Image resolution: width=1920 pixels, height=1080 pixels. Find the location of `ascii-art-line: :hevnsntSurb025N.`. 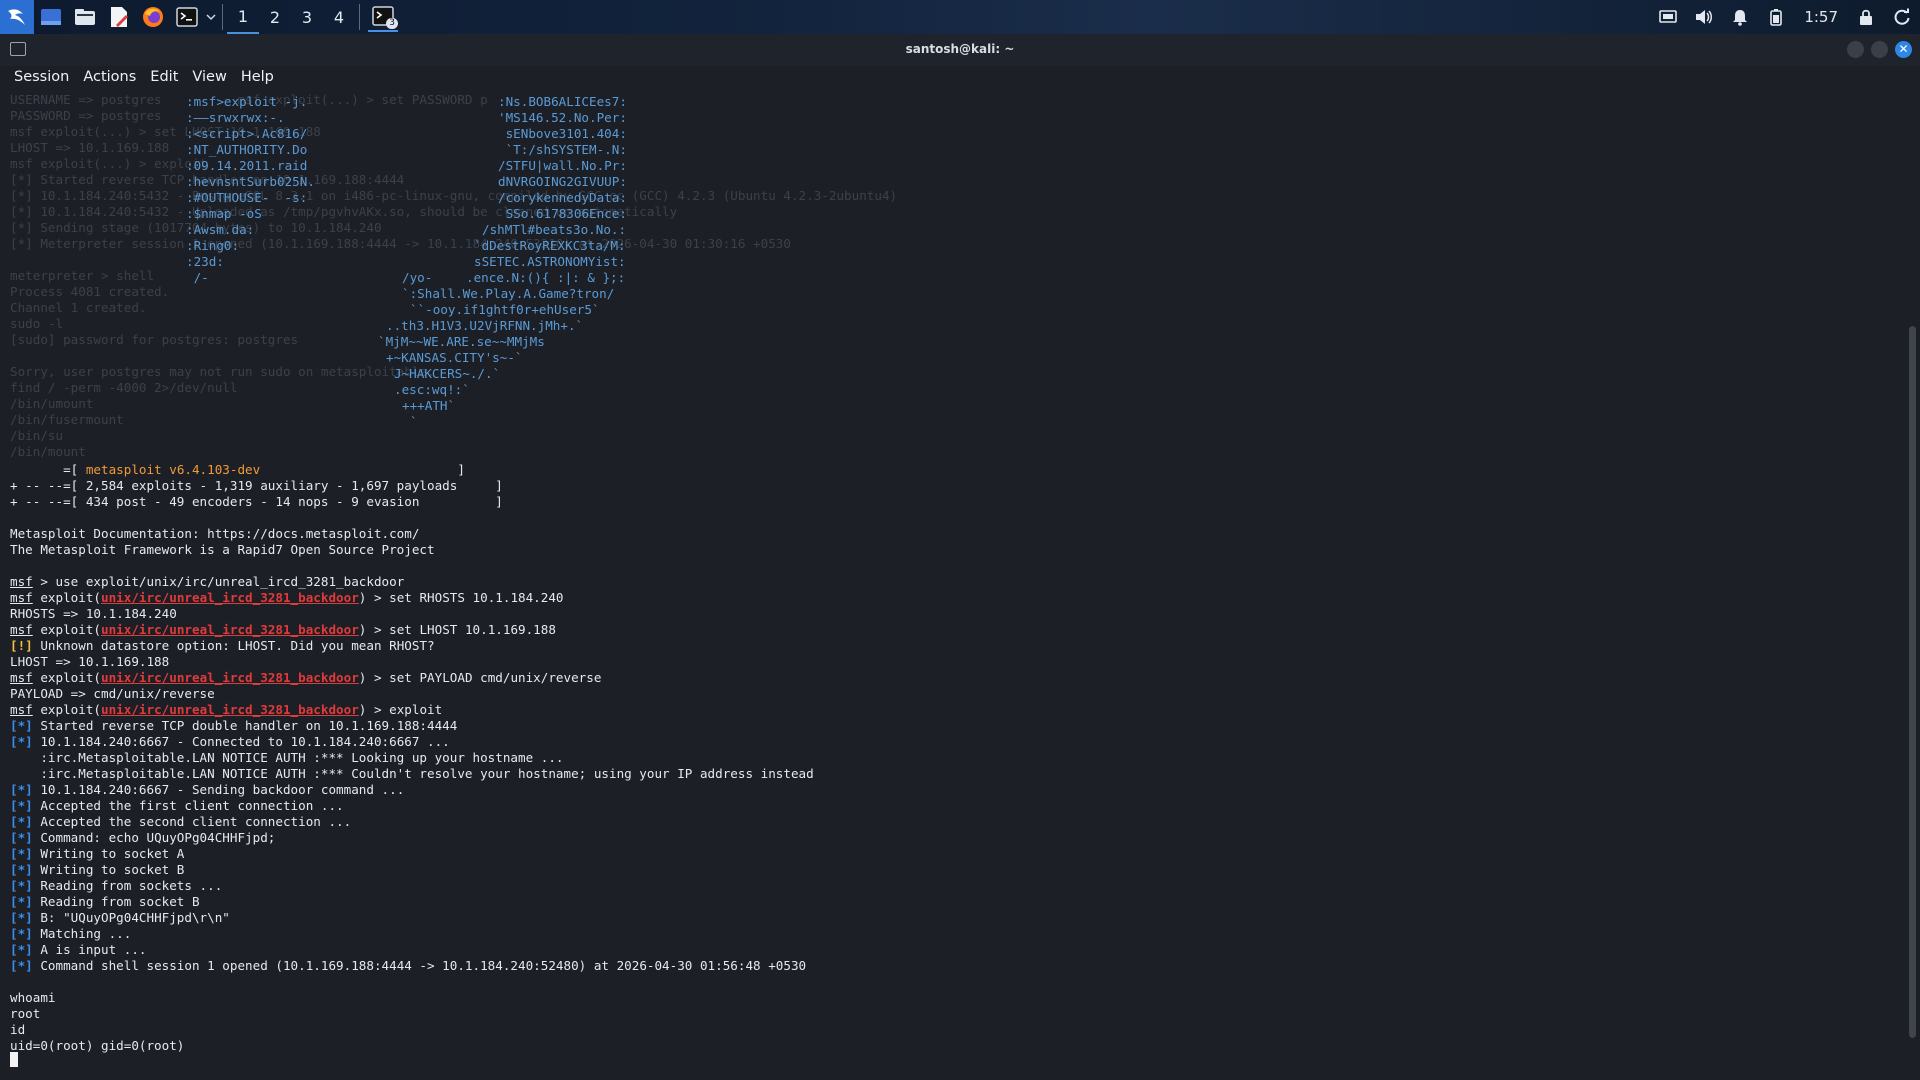

ascii-art-line: :hevnsntSurb025N. is located at coordinates (250, 181).